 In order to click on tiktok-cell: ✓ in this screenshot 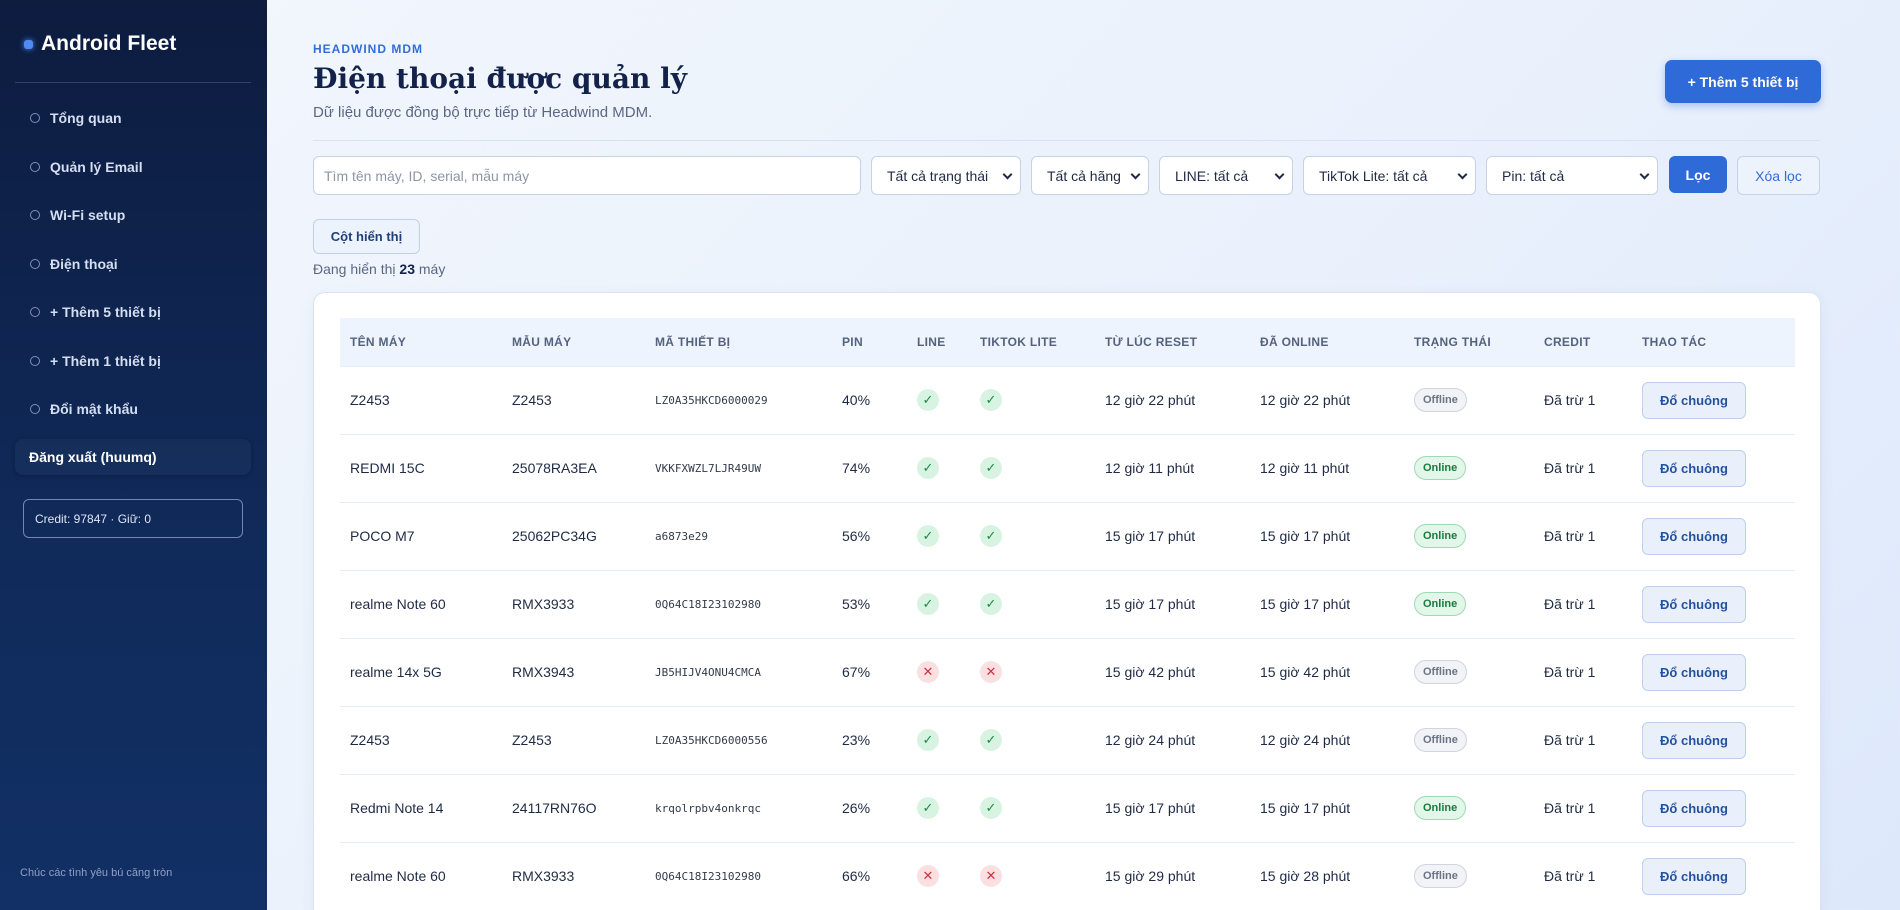, I will do `click(1032, 603)`.